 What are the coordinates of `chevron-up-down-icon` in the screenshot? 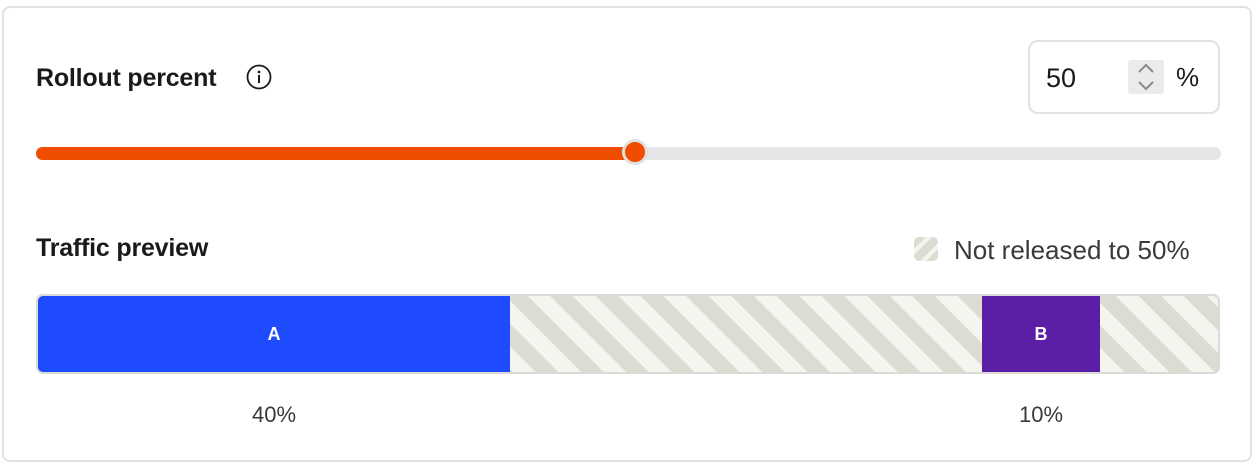 It's located at (1146, 77).